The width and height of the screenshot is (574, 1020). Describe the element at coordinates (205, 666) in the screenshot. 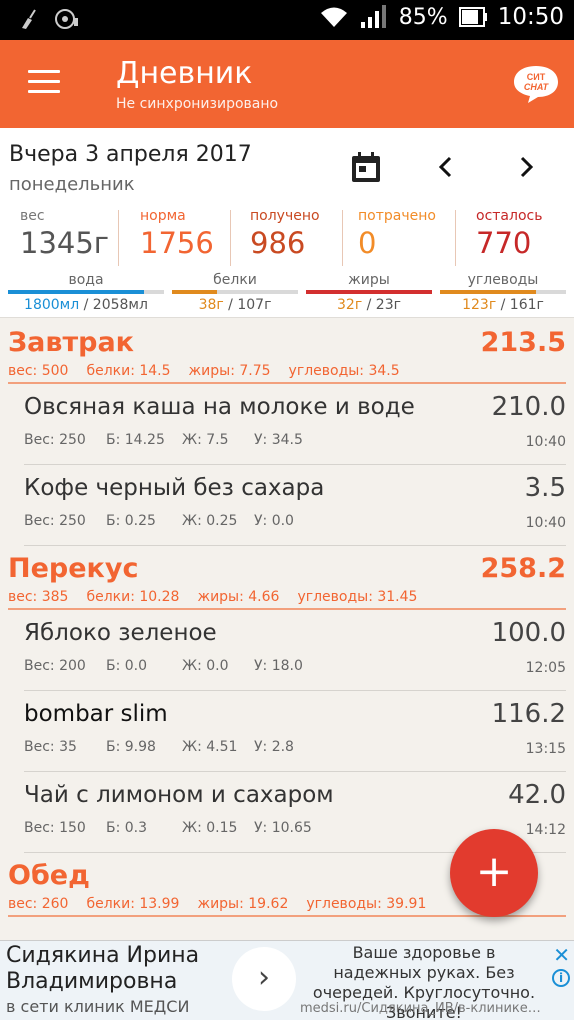

I see `food-fat: Ж: 0.0` at that location.